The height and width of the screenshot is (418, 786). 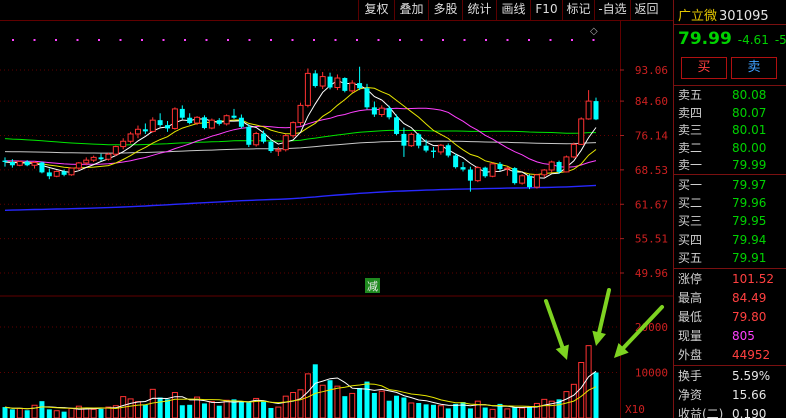 I want to click on ask-row: 卖五 80.08, so click(x=732, y=95).